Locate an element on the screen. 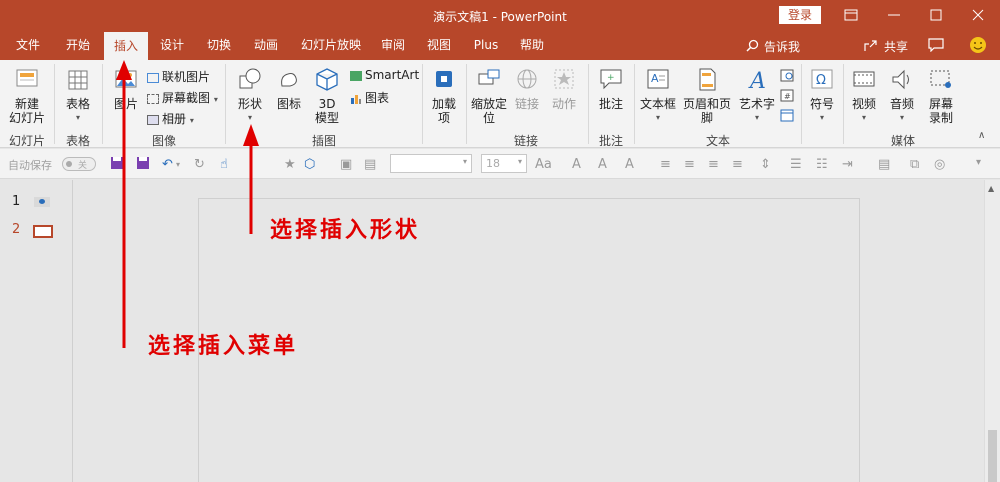 The width and height of the screenshot is (1000, 482). tab-slideshow: 幻灯片放映 is located at coordinates (331, 45).